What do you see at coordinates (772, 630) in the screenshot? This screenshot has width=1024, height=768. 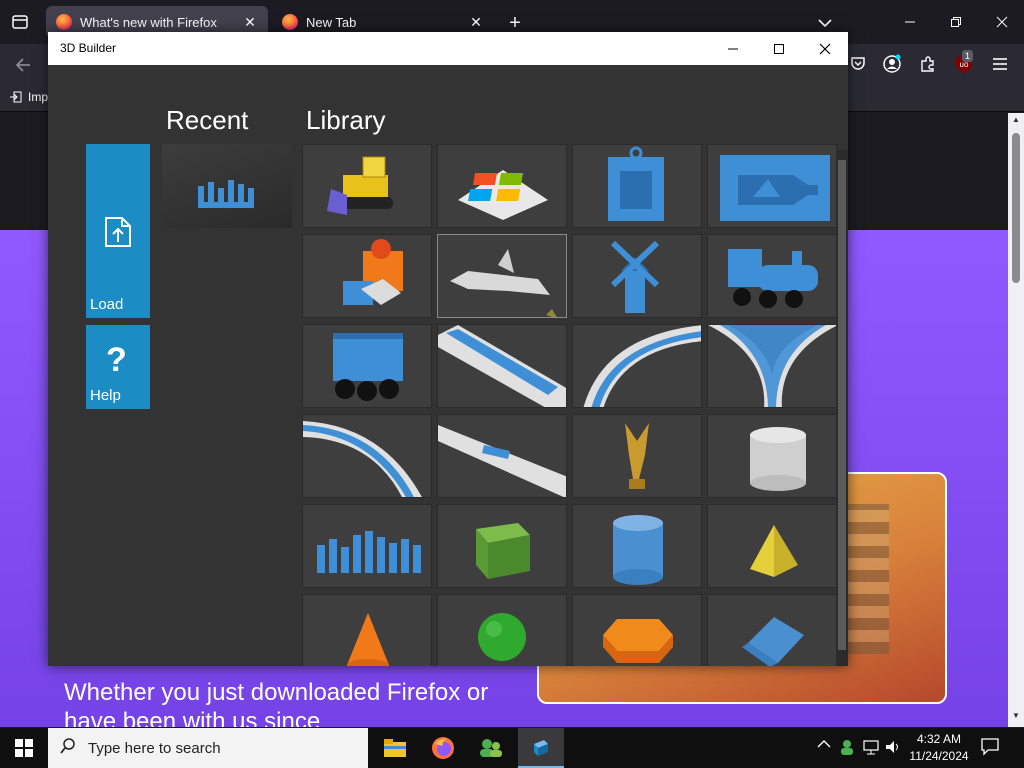 I see `library-item-triangular-prism` at bounding box center [772, 630].